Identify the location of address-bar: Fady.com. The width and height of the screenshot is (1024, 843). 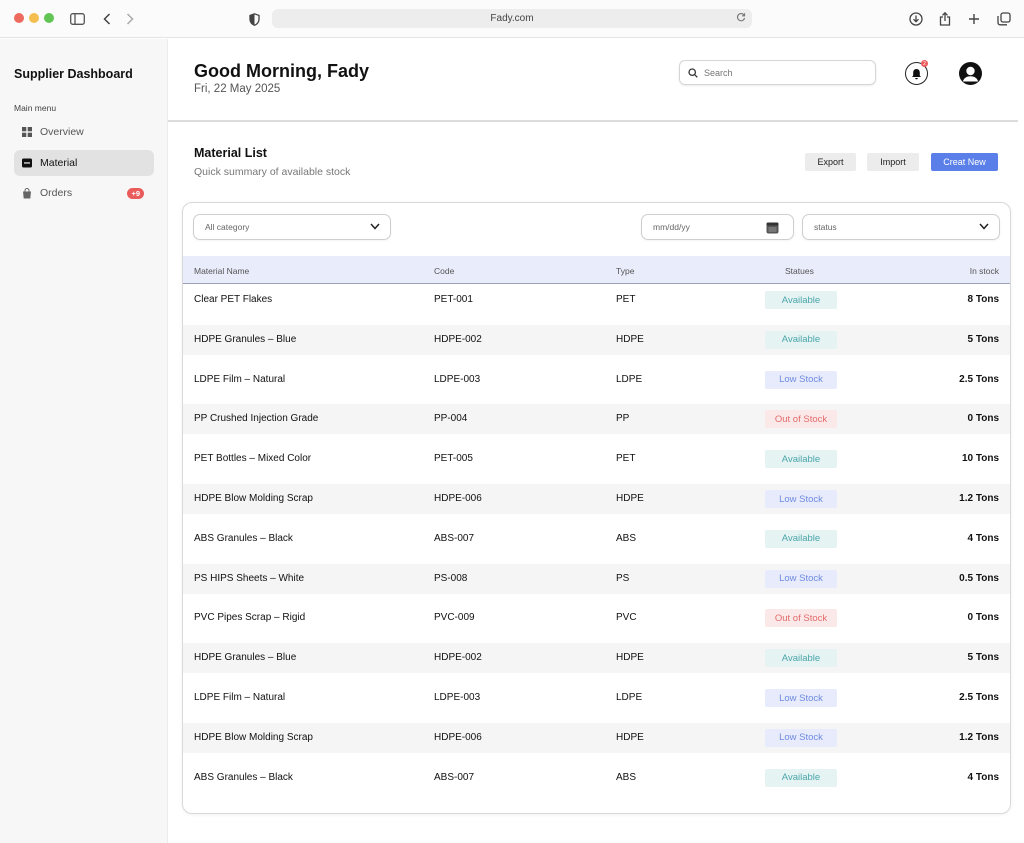
(512, 18).